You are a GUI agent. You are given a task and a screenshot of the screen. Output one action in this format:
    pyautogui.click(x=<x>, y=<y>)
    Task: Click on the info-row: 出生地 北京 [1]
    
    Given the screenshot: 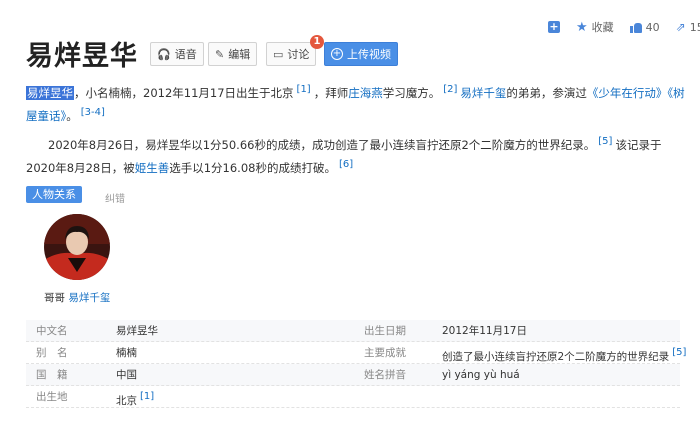 What is the action you would take?
    pyautogui.click(x=353, y=397)
    